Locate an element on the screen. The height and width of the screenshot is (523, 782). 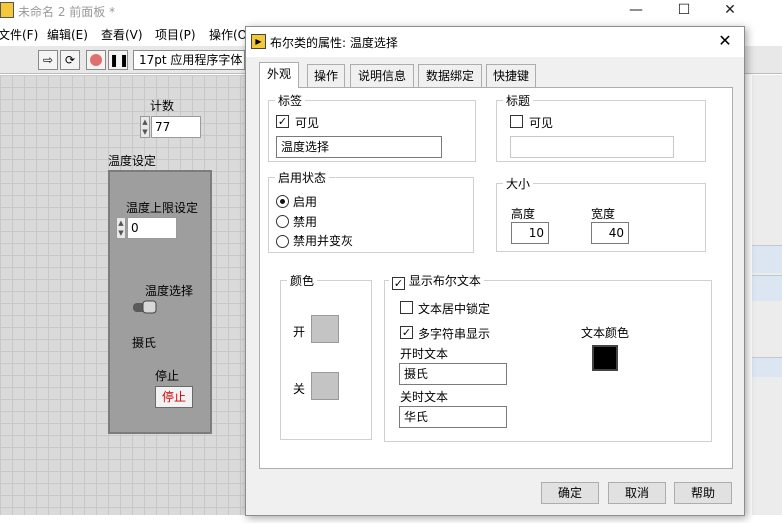
radio-disabled-label: 禁用 is located at coordinates (305, 222).